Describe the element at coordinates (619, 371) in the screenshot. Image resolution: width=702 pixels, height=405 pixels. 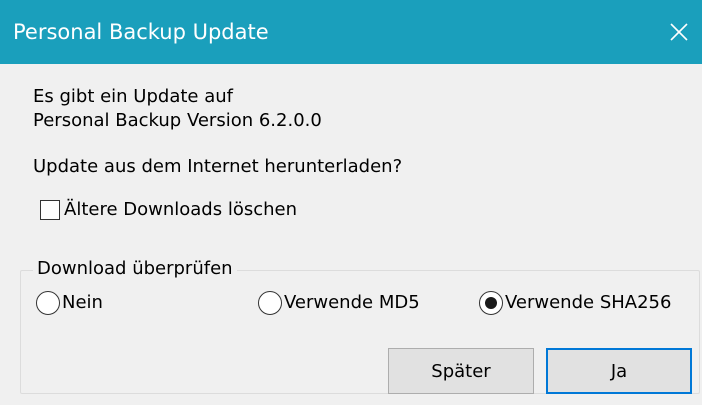
I see `yes-button: Ja` at that location.